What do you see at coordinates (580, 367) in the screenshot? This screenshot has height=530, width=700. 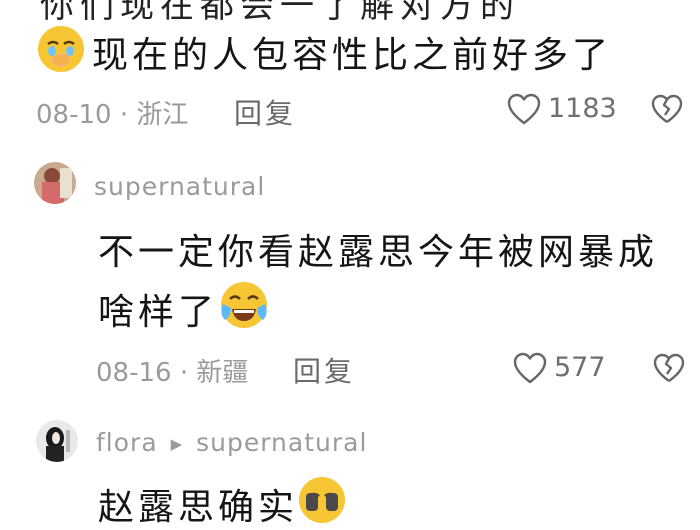 I see `like-count: 577` at bounding box center [580, 367].